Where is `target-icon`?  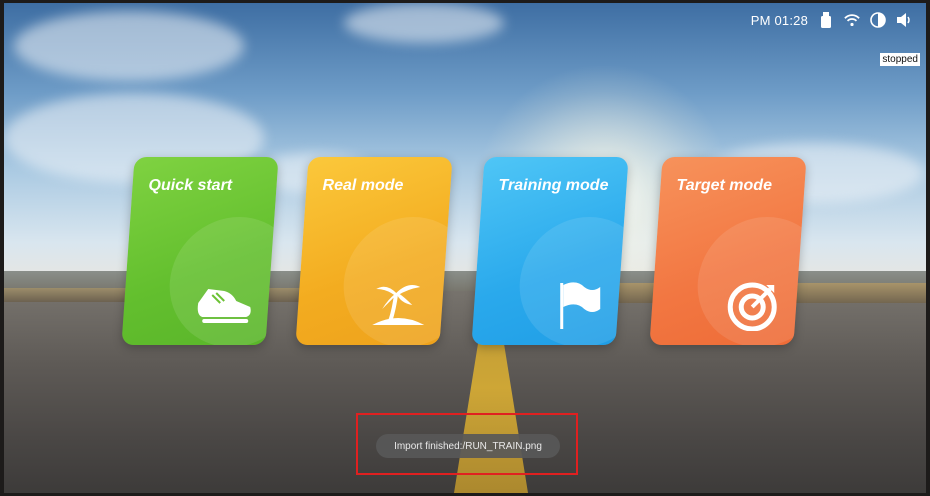 target-icon is located at coordinates (752, 305).